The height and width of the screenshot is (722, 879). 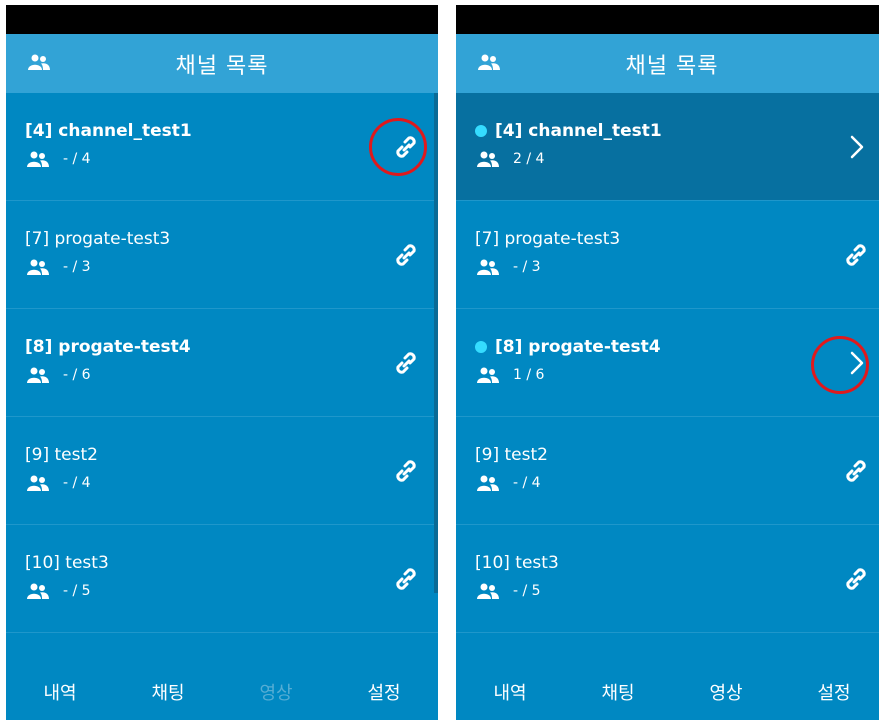 What do you see at coordinates (578, 131) in the screenshot?
I see `channel-name-text: [4] channel_test1` at bounding box center [578, 131].